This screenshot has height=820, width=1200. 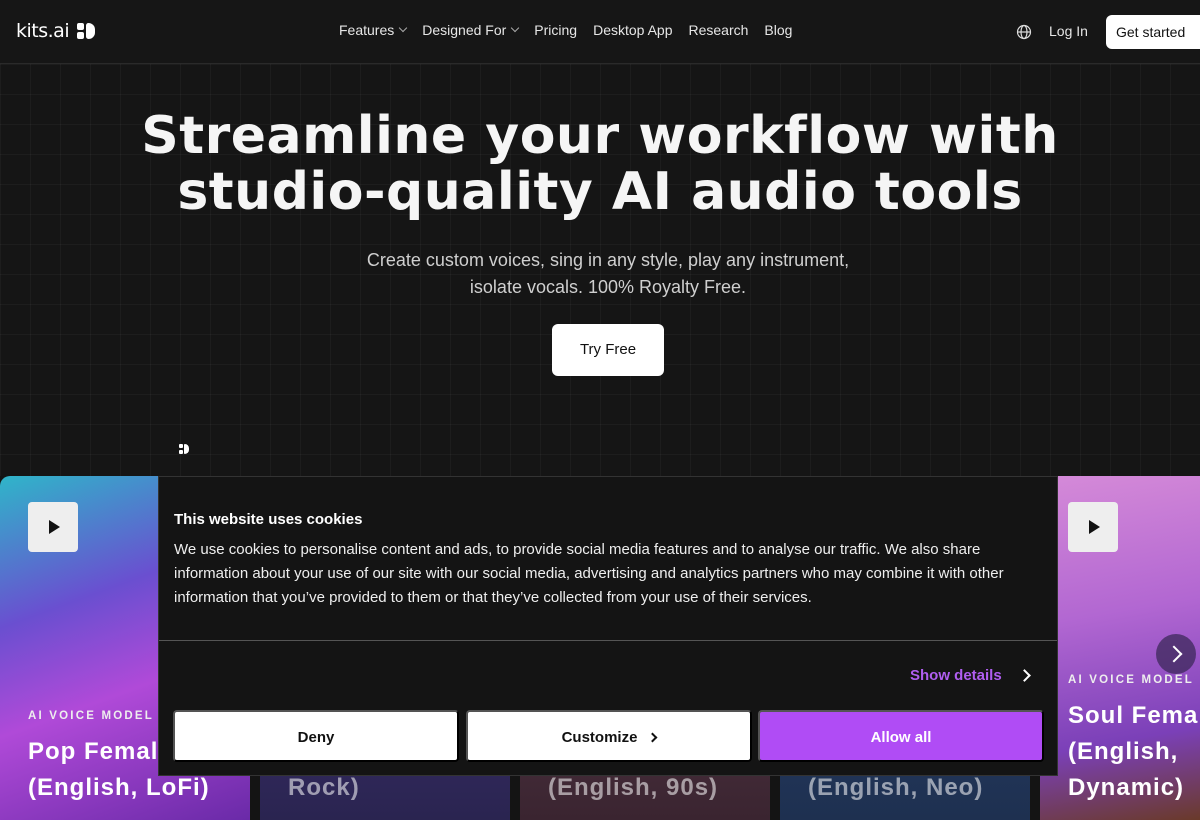 I want to click on card-title: Soul Female (English, Dynamic), so click(x=1134, y=752).